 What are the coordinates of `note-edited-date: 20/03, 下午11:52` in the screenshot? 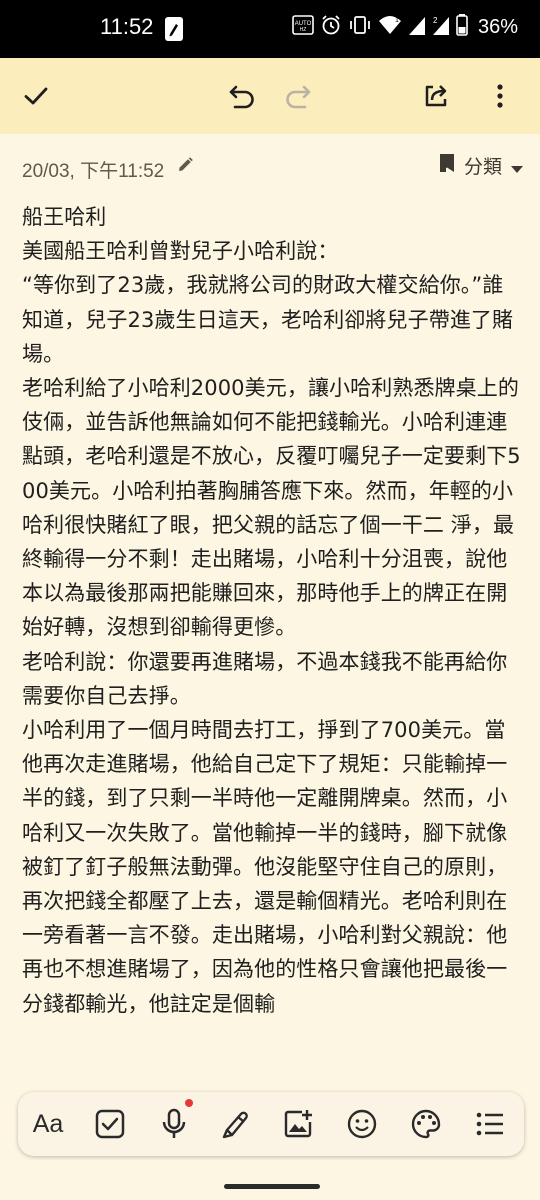 It's located at (93, 171).